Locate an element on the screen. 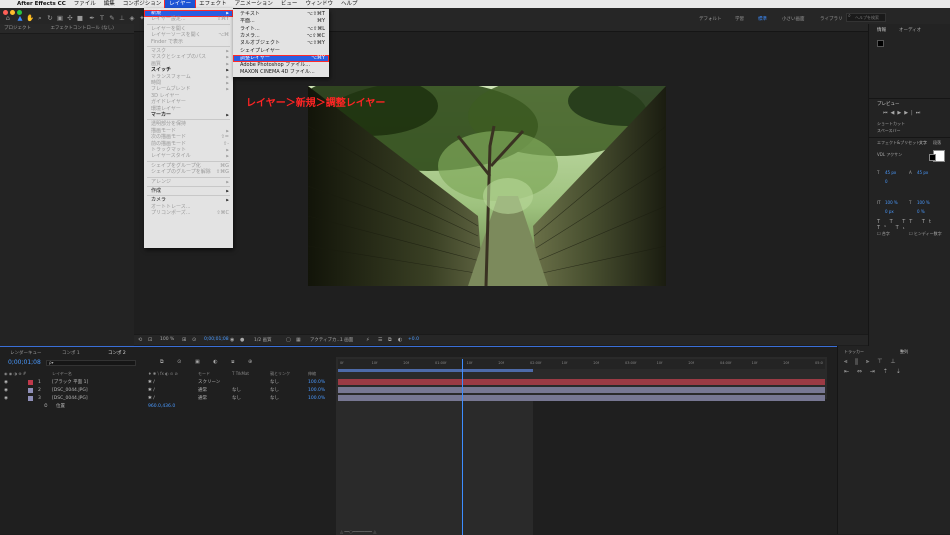  workspace-libraries: ライブラリ is located at coordinates (831, 19).